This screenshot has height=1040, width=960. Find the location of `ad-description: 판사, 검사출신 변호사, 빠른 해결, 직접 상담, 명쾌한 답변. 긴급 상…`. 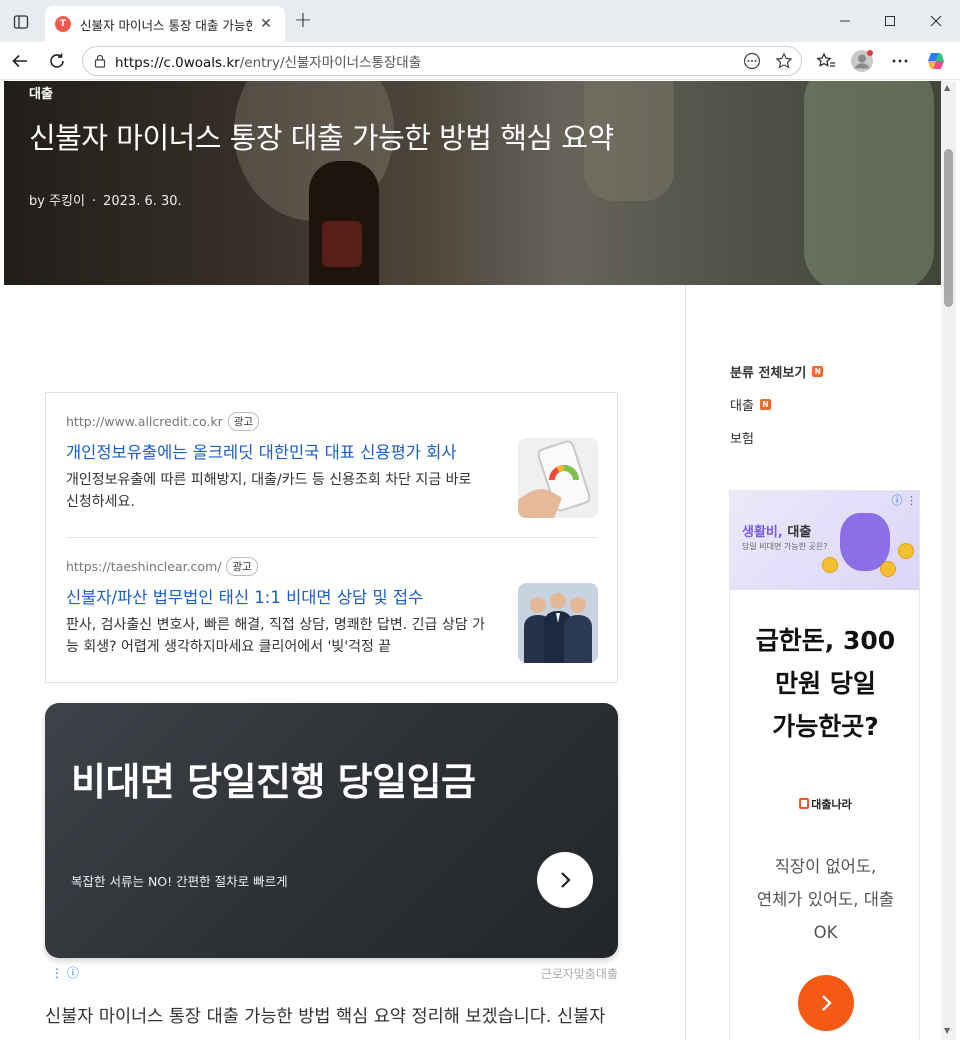

ad-description: 판사, 검사출신 변호사, 빠른 해결, 직접 상담, 명쾌한 답변. 긴급 상… is located at coordinates (275, 636).